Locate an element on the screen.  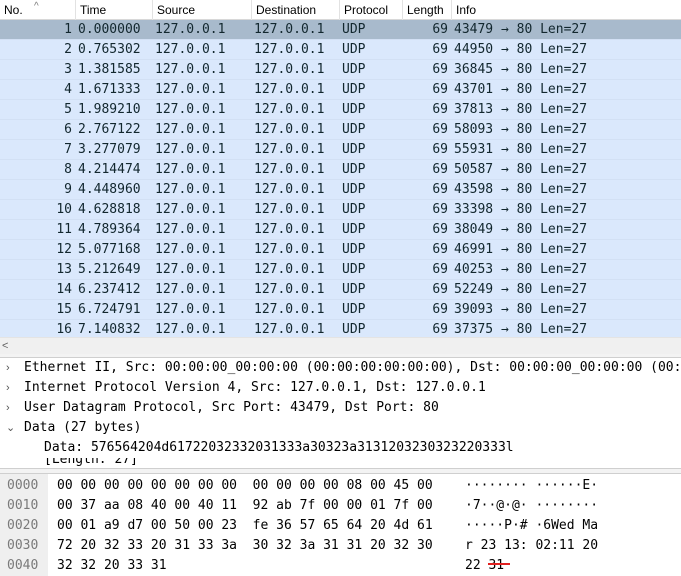
column-header-protocol: Protocol is located at coordinates (371, 10).